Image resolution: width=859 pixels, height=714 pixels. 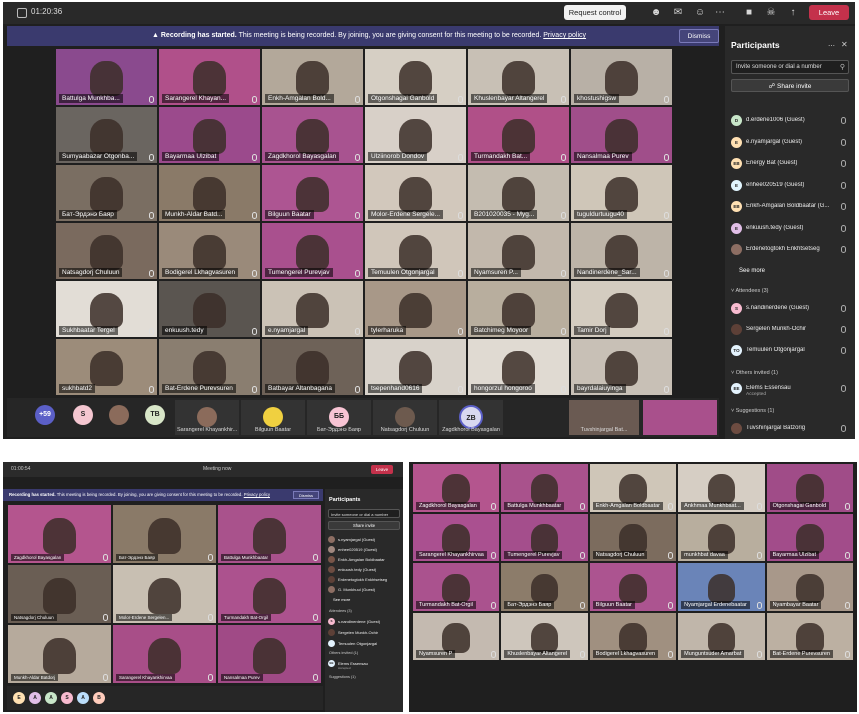 What do you see at coordinates (365, 540) in the screenshot?
I see `participant-list-item: s.nyamjargal (Guest)` at bounding box center [365, 540].